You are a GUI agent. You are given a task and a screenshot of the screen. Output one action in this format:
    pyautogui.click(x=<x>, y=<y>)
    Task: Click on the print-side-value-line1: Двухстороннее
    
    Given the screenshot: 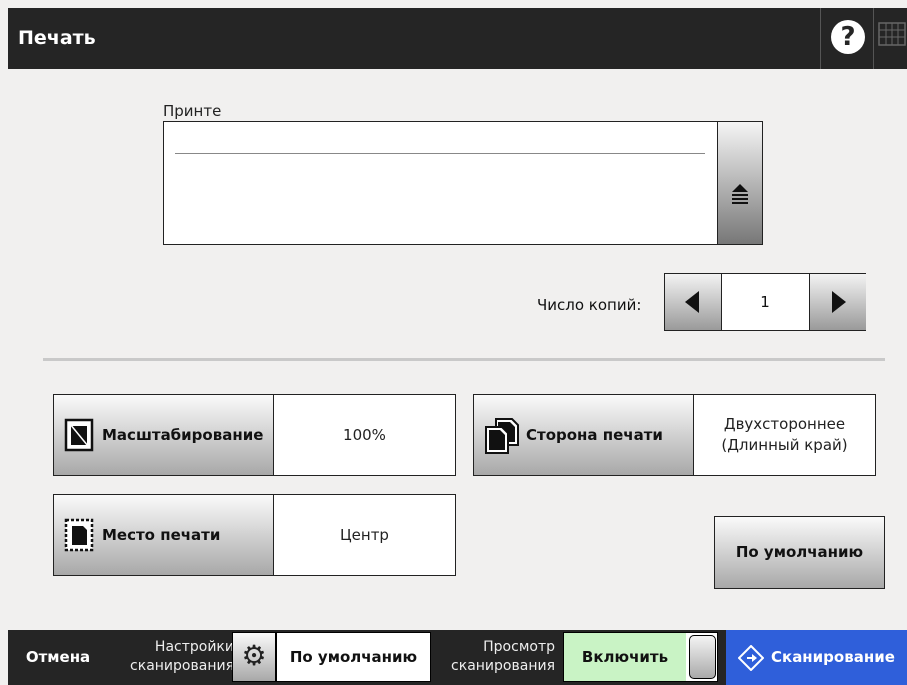 What is the action you would take?
    pyautogui.click(x=784, y=424)
    